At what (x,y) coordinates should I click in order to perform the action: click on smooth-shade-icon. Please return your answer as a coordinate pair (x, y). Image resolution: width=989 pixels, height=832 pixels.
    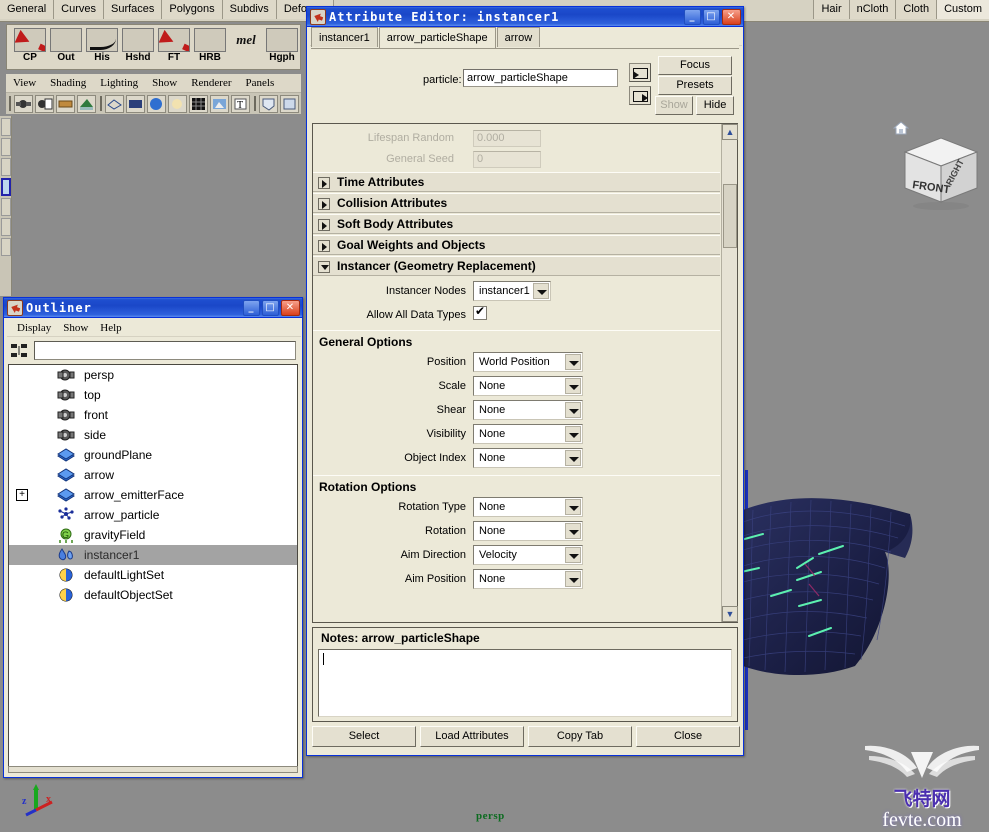
    Looking at the image, I should click on (135, 104).